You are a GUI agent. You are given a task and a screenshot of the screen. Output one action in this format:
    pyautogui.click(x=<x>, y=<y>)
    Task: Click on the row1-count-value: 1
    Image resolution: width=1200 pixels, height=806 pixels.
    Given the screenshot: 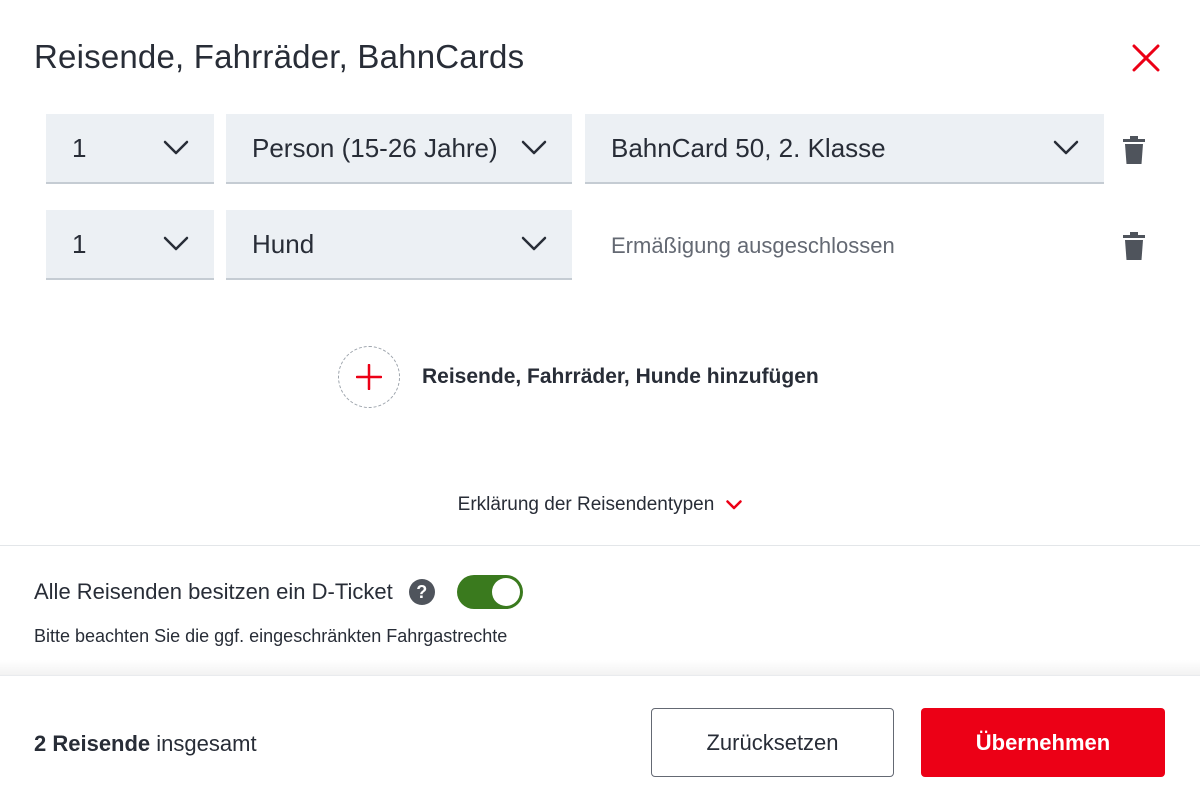 What is the action you would take?
    pyautogui.click(x=79, y=147)
    